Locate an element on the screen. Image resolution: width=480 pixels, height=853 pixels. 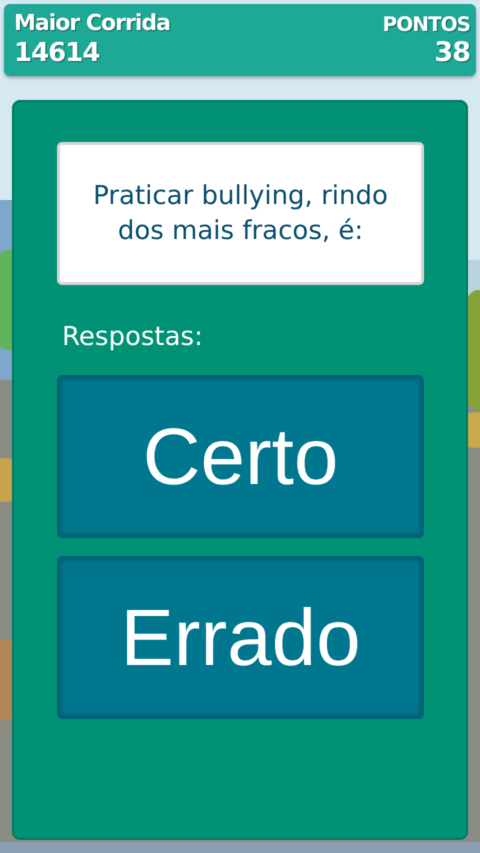
answers-label: Respostas: is located at coordinates (133, 337).